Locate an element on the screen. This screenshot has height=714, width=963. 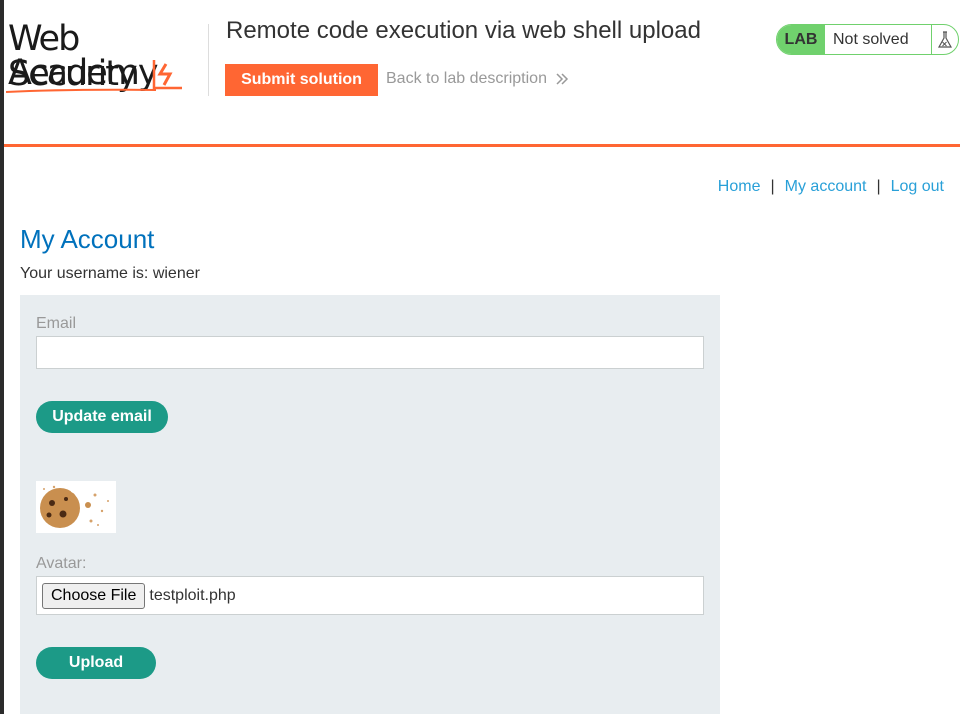
top-navigation: Home | My account | Log out is located at coordinates (831, 187).